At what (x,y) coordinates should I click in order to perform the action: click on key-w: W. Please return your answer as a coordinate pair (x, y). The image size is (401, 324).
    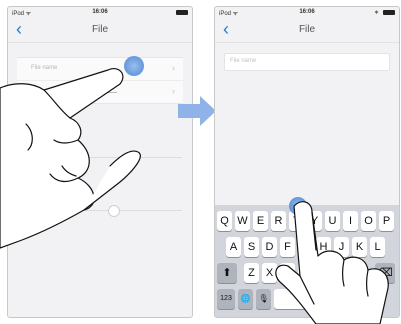
    Looking at the image, I should click on (242, 221).